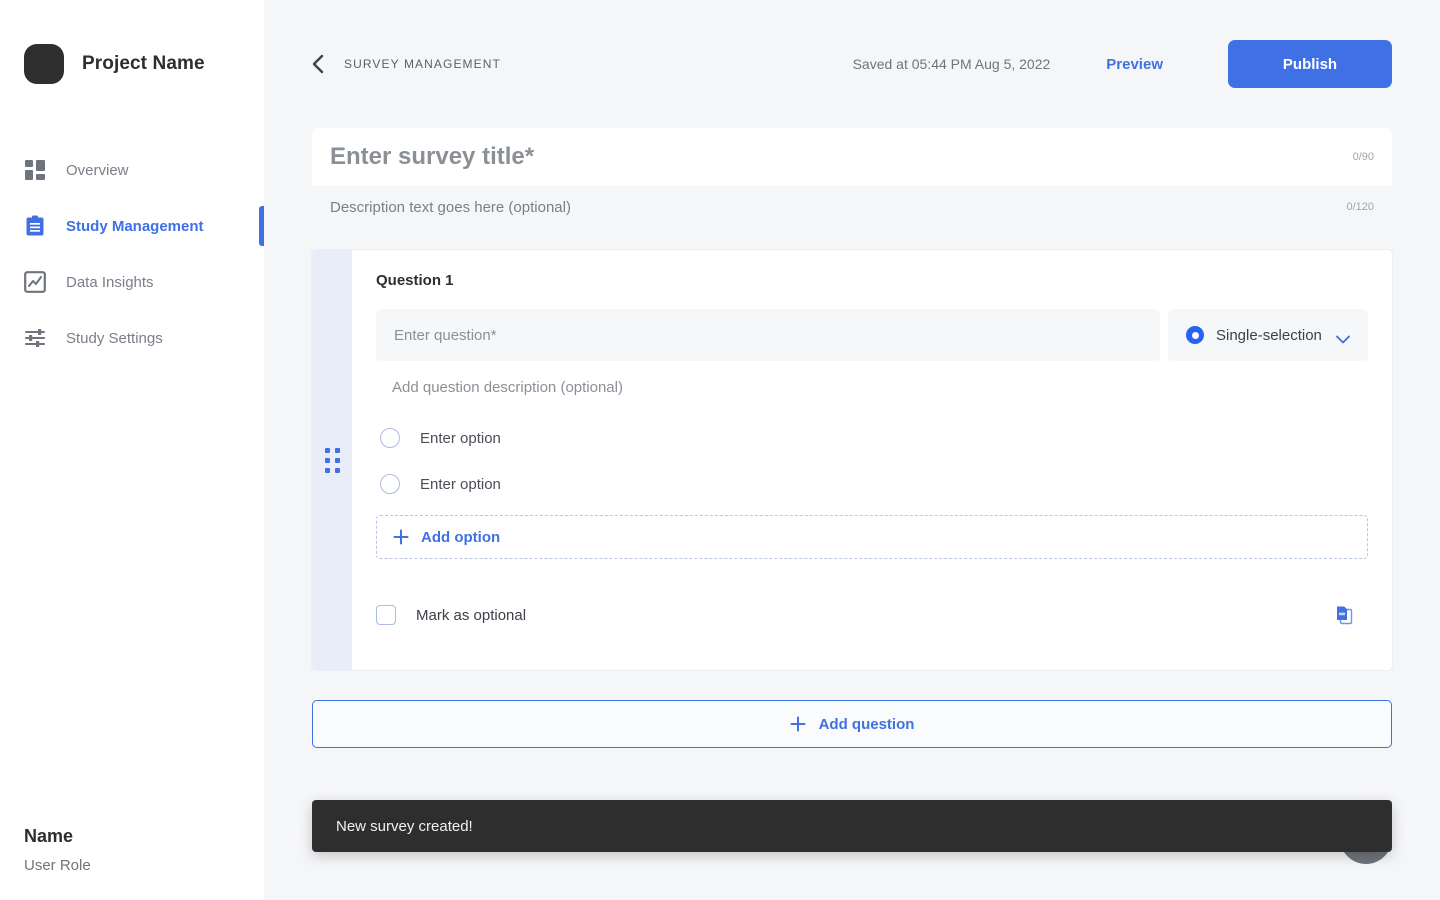 This screenshot has height=900, width=1440. I want to click on add-question-button: Add question, so click(852, 724).